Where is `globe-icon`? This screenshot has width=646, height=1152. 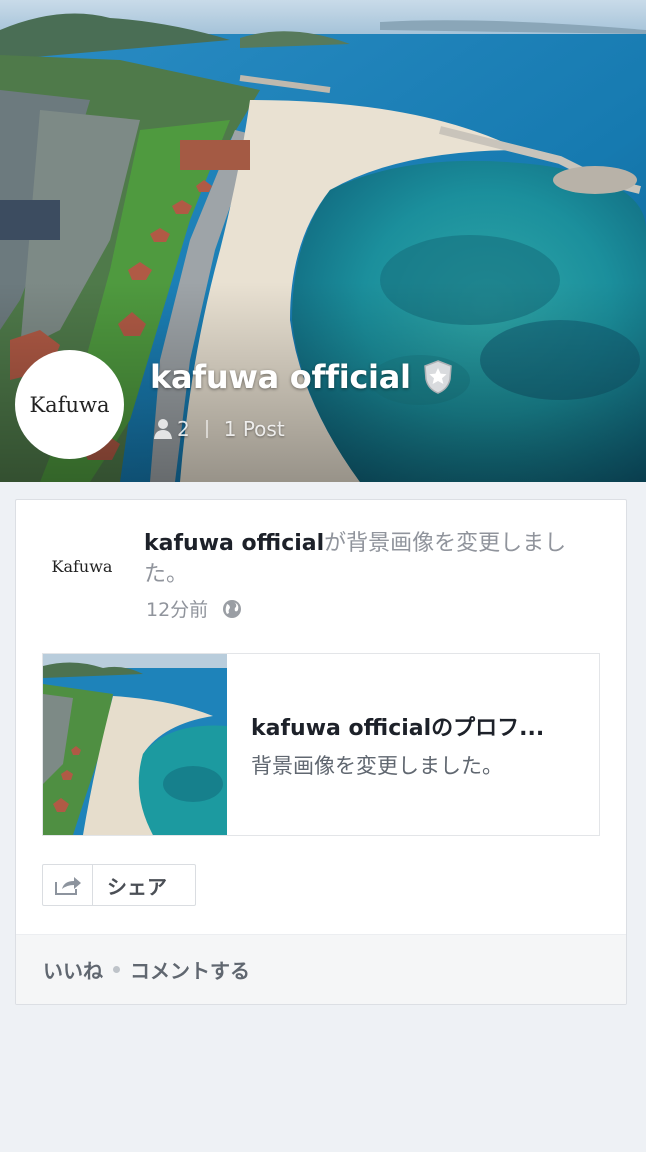 globe-icon is located at coordinates (232, 608).